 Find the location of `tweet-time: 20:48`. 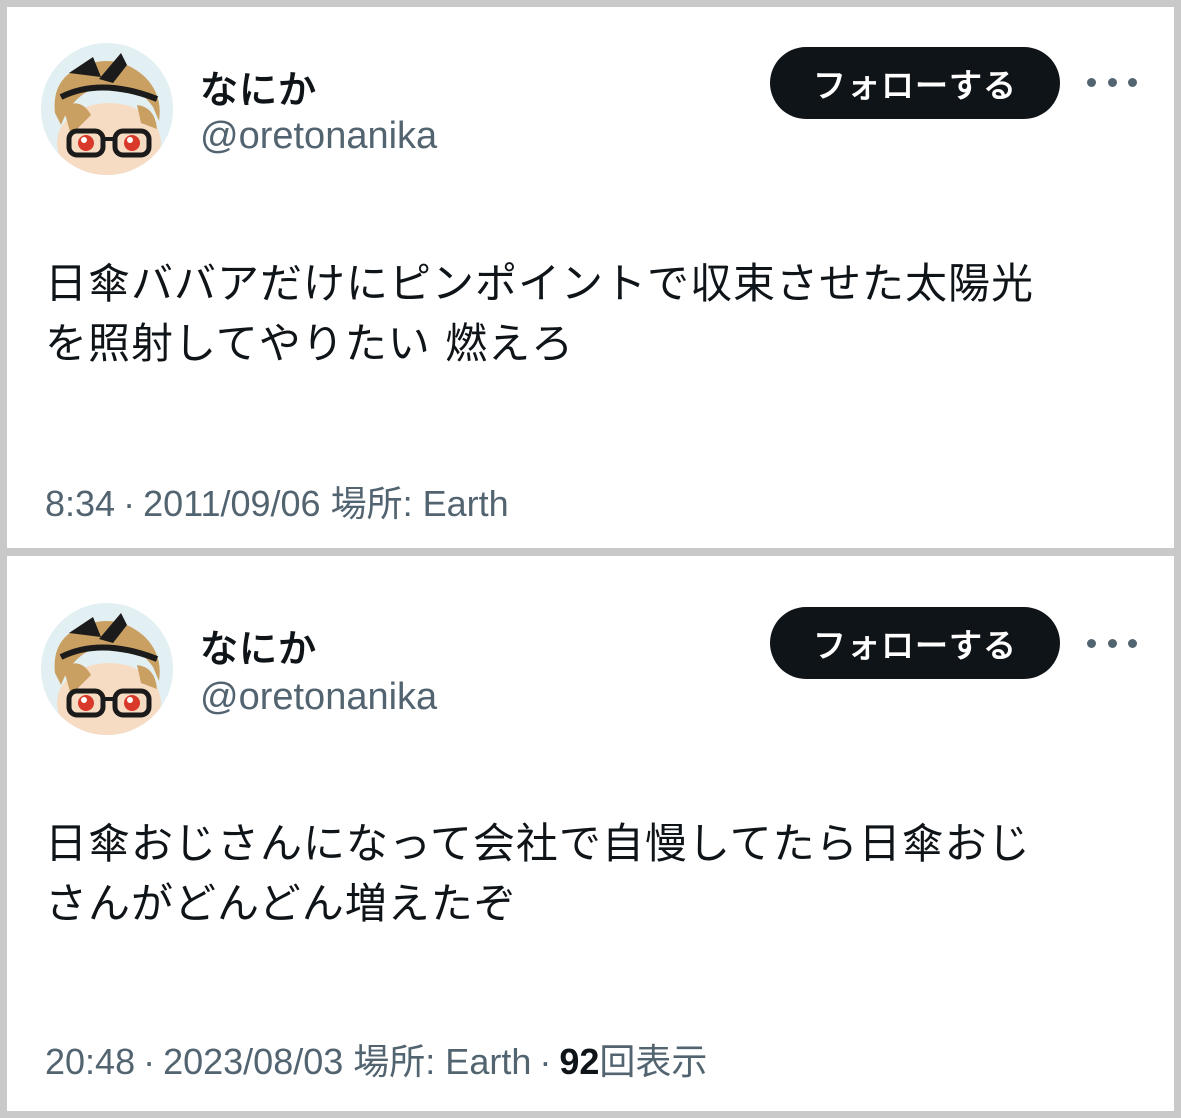

tweet-time: 20:48 is located at coordinates (90, 1061).